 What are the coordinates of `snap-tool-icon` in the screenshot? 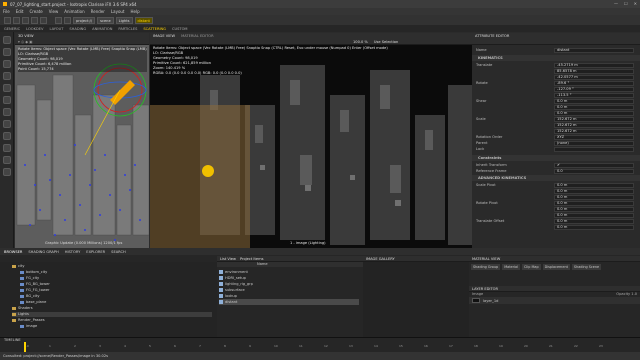 It's located at (7, 148).